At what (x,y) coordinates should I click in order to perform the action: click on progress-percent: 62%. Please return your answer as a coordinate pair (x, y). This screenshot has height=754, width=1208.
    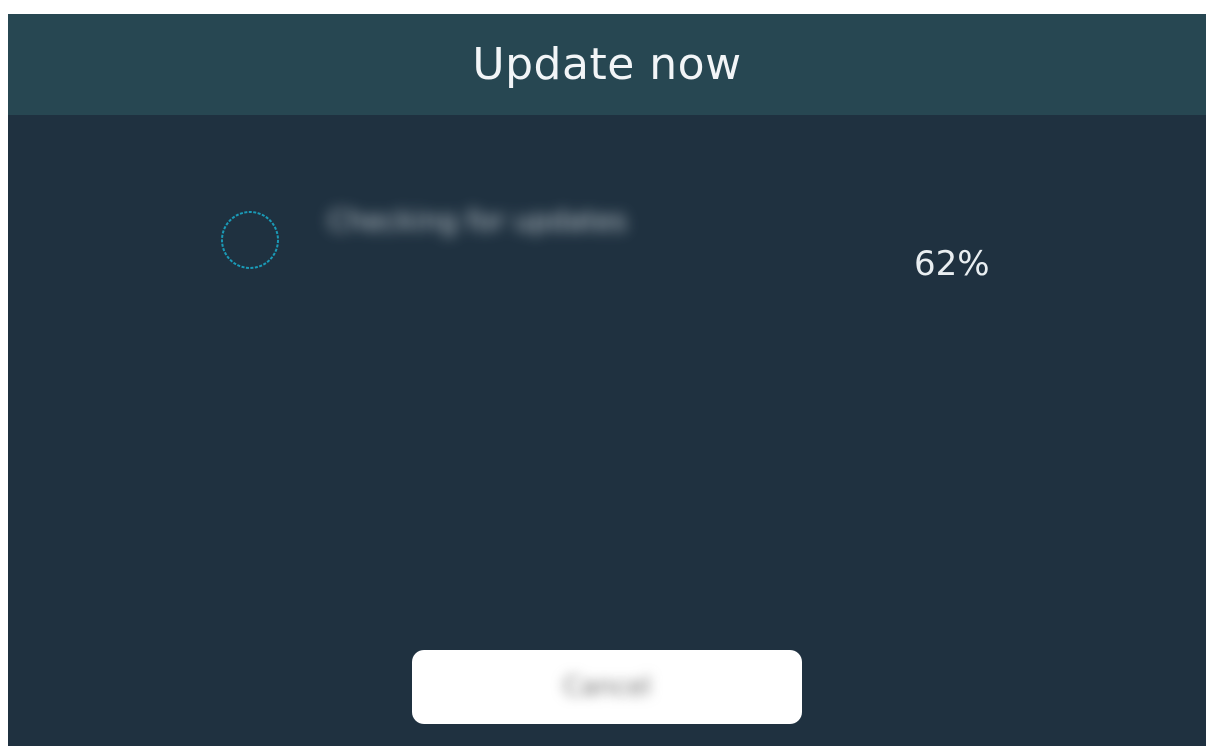
    Looking at the image, I should click on (952, 264).